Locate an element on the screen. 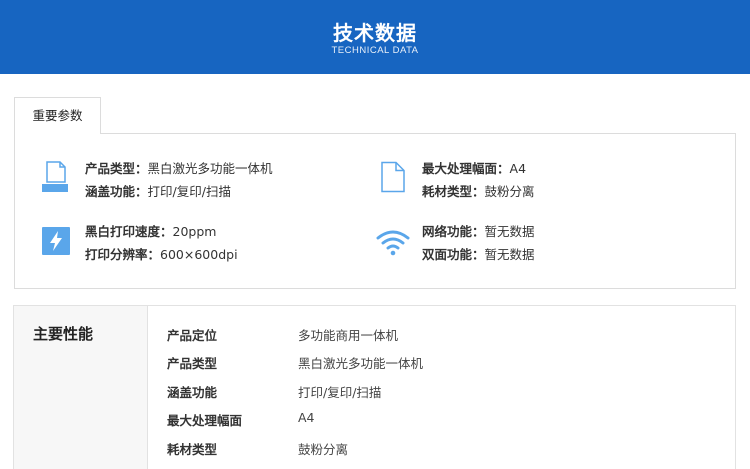 The image size is (750, 469). page-title: 技术数据 is located at coordinates (375, 33).